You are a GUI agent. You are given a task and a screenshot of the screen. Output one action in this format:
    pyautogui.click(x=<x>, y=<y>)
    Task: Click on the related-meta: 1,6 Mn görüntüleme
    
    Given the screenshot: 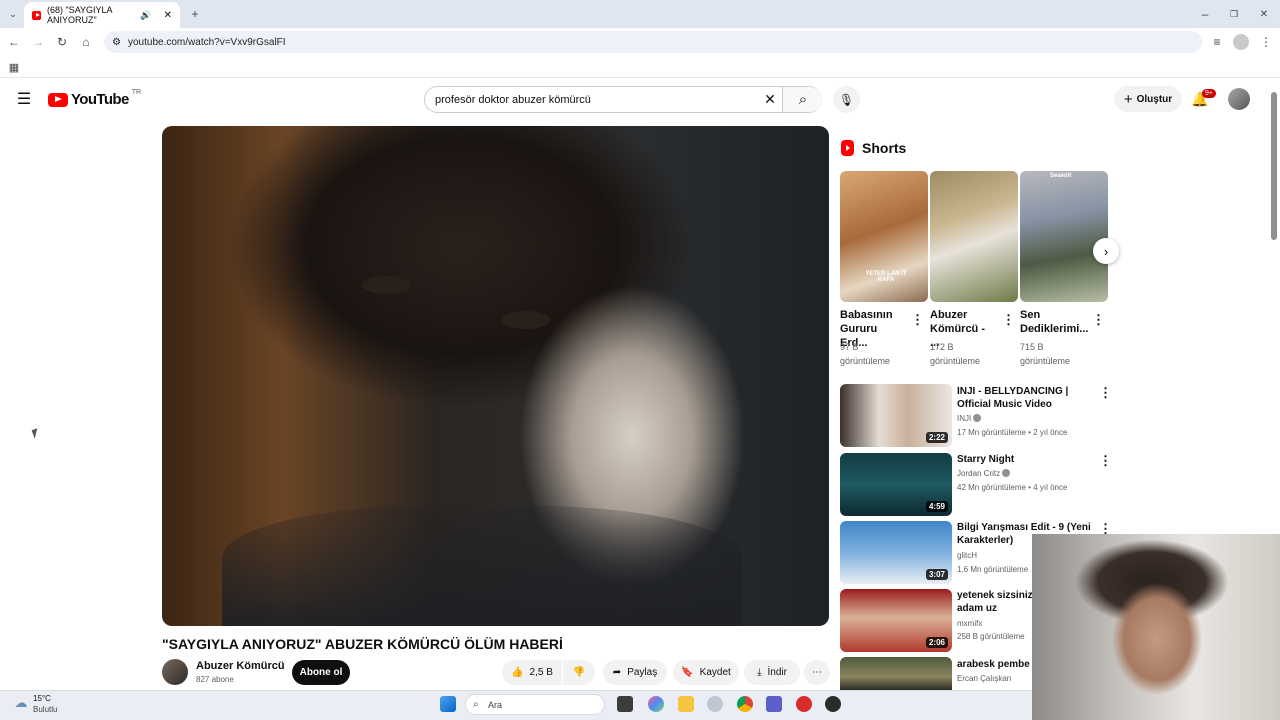 What is the action you would take?
    pyautogui.click(x=993, y=569)
    